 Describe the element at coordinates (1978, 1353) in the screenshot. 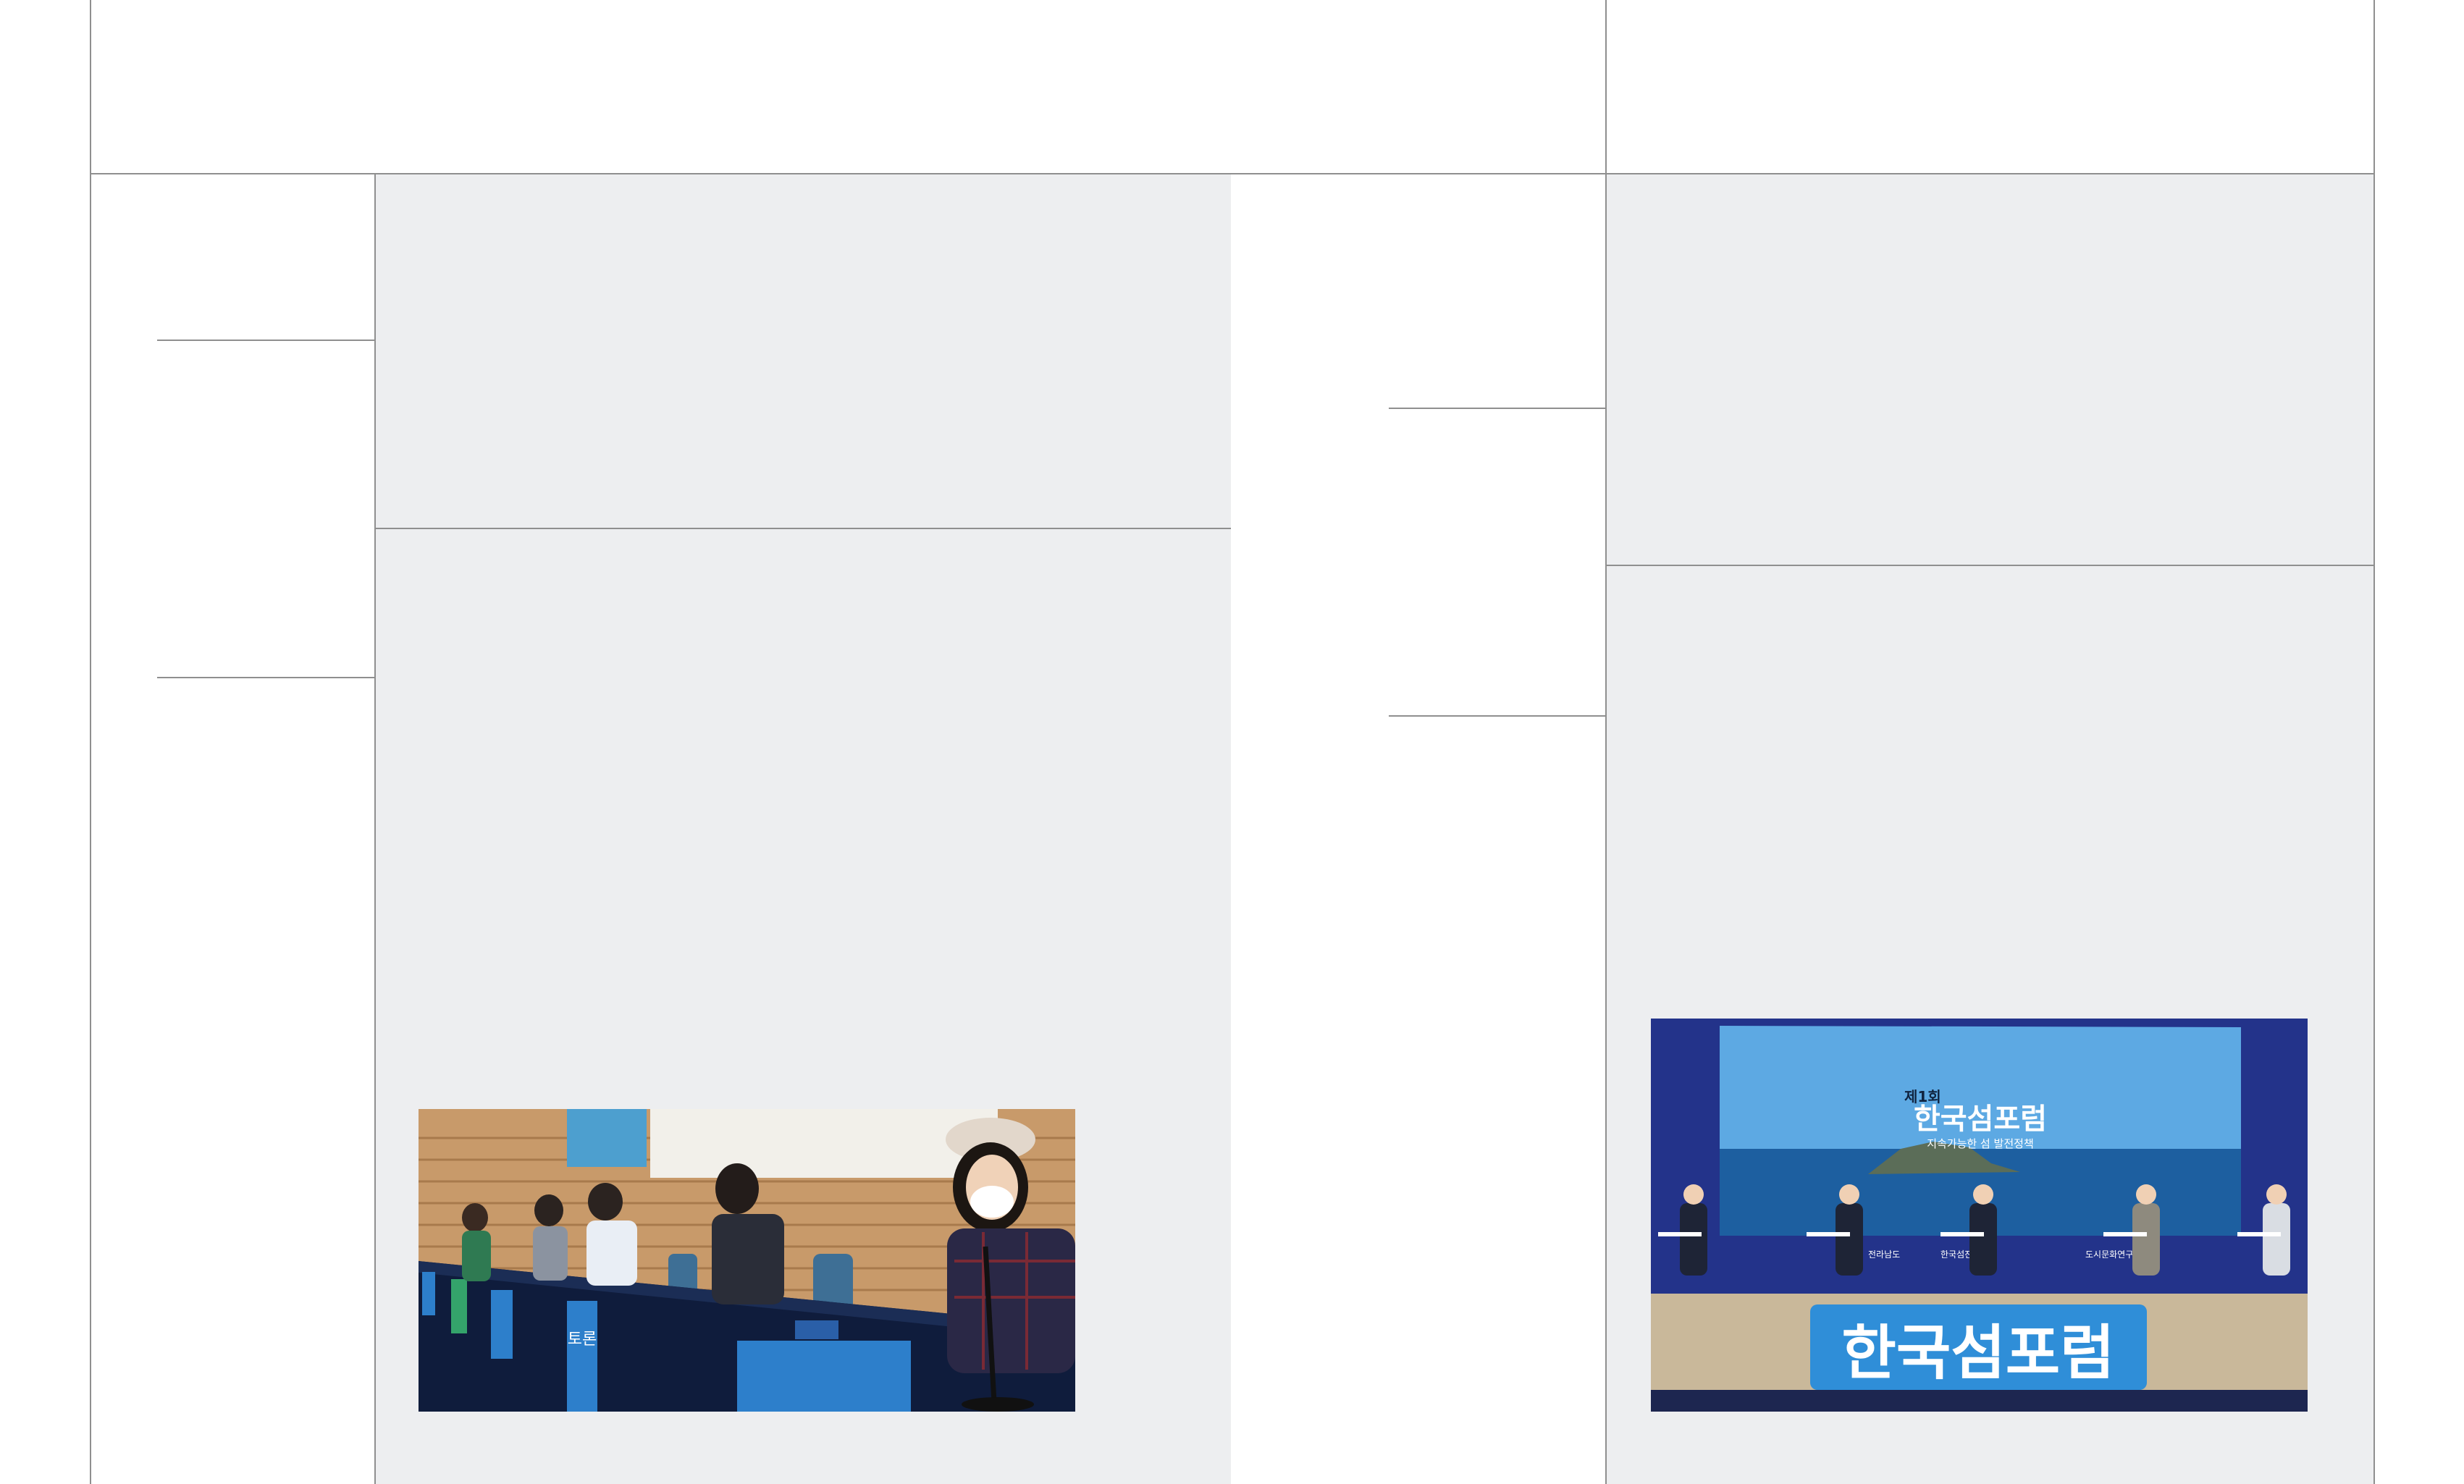

I see `stage-sign: 한국섬포럼` at that location.